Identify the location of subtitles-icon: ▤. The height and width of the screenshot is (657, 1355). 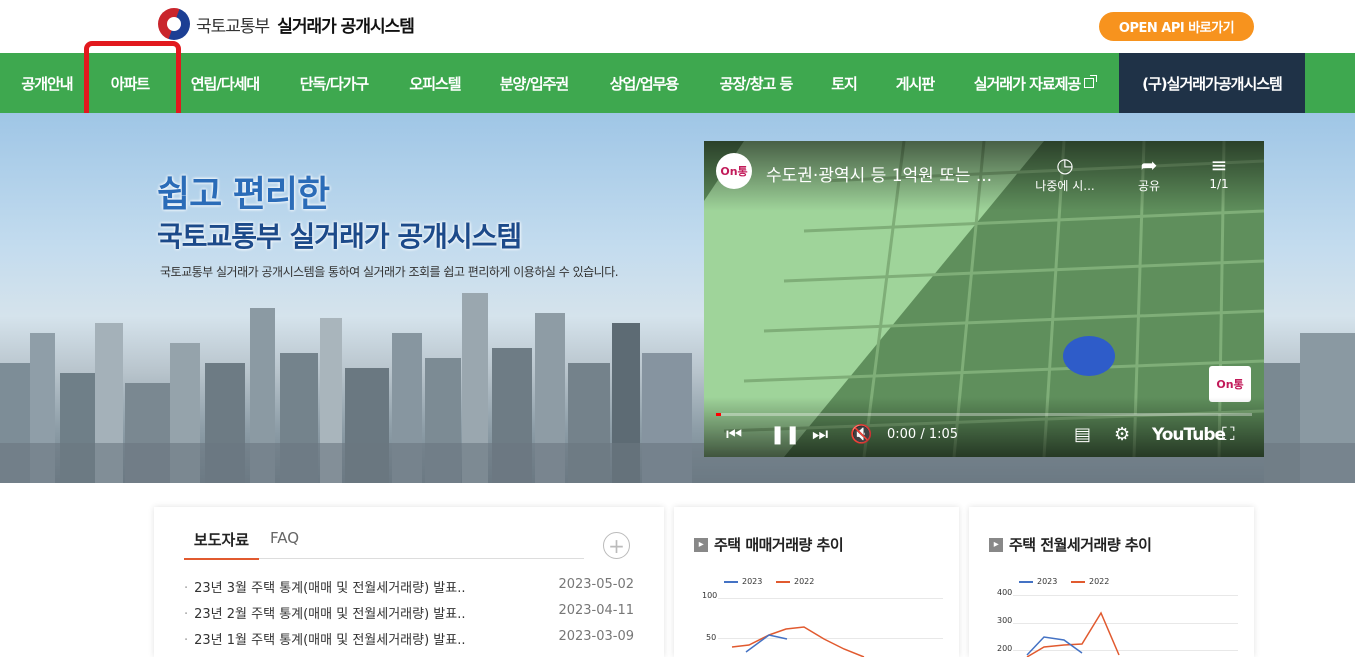
(1082, 435).